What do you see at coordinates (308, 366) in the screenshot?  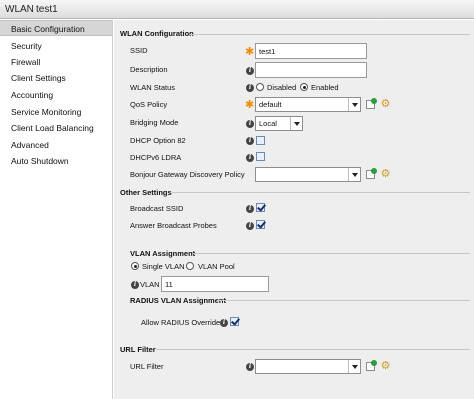 I see `url-filter-select` at bounding box center [308, 366].